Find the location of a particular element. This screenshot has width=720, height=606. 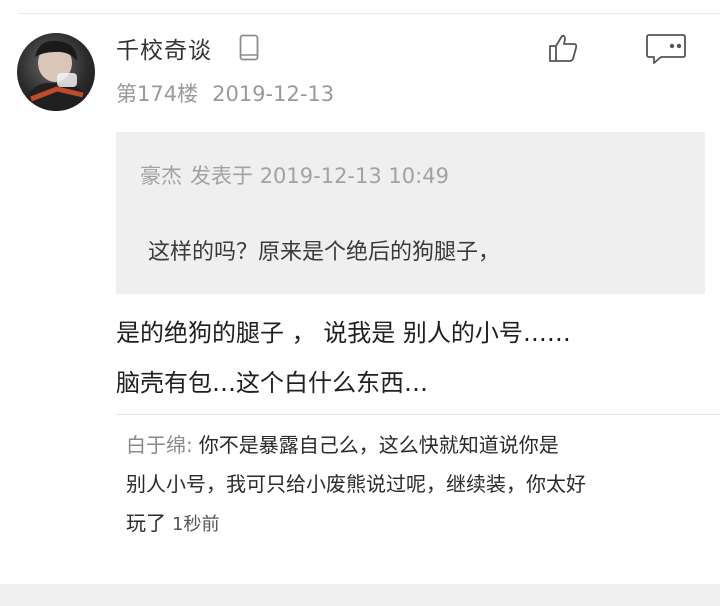

username: 千校奇谈 is located at coordinates (164, 48).